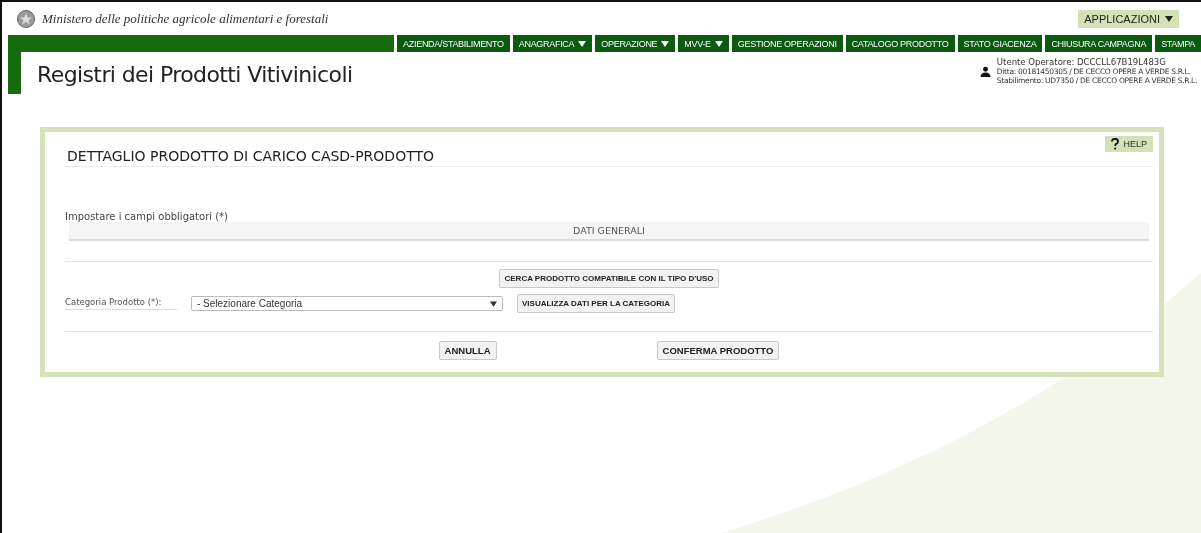 This screenshot has height=533, width=1201. I want to click on nav-menu-item: GESTIONE OPERAZIONI, so click(787, 43).